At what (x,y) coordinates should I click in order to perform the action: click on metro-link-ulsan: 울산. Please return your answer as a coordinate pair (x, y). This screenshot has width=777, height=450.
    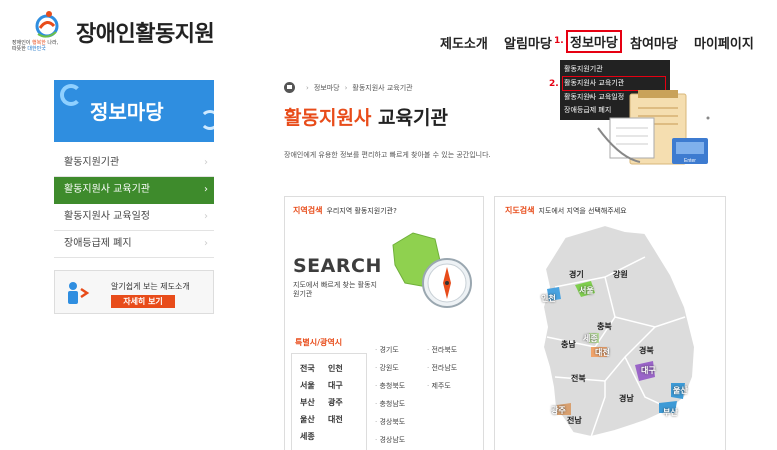
    Looking at the image, I should click on (314, 420).